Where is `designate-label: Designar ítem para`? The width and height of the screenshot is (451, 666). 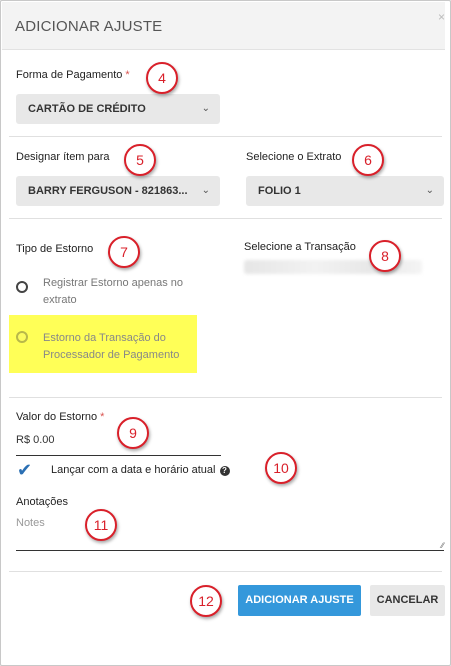
designate-label: Designar ítem para is located at coordinates (63, 157).